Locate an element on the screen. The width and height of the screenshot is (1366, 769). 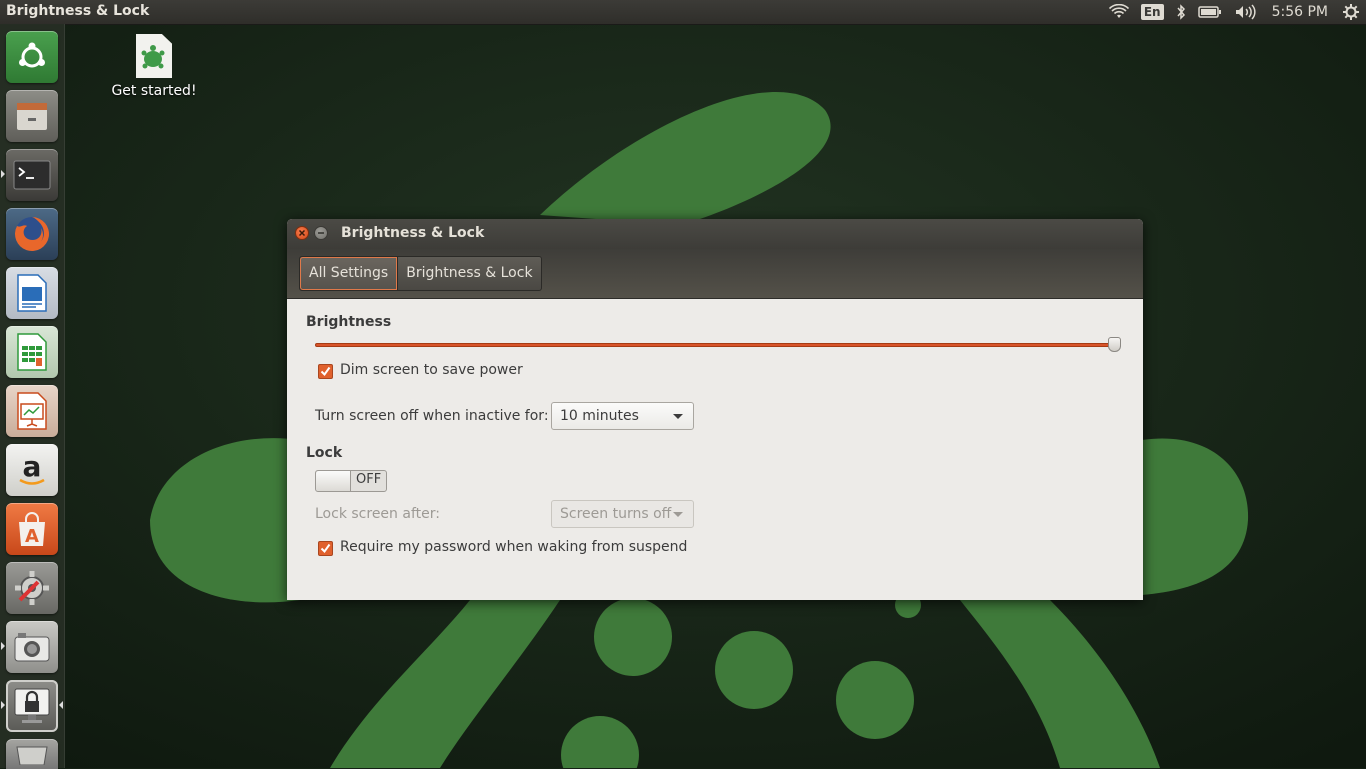
desktop-get-started-shortcut: Get started! is located at coordinates (154, 66).